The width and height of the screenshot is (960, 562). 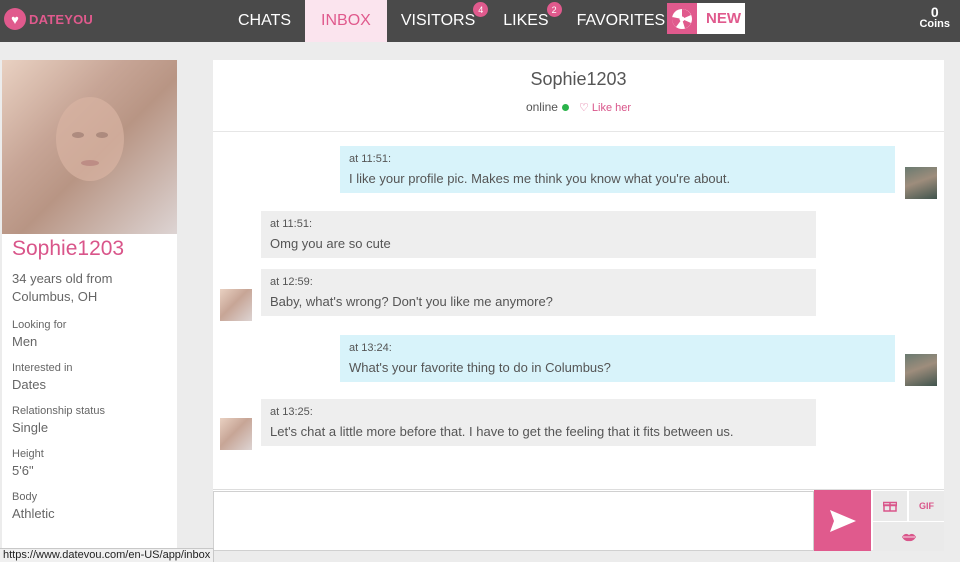 What do you see at coordinates (330, 243) in the screenshot?
I see `message-text: Omg you are so cute` at bounding box center [330, 243].